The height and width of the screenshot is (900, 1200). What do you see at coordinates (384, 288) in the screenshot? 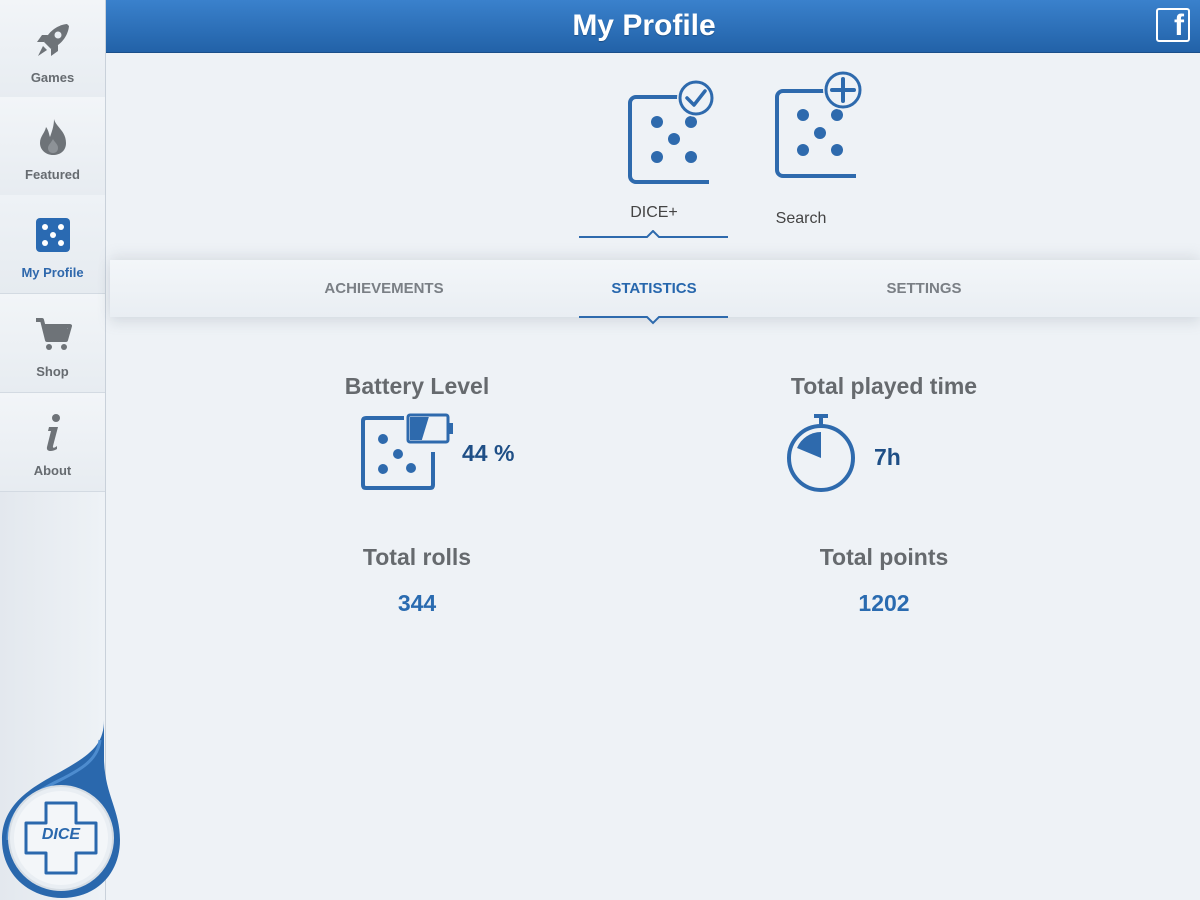
I see `tab-achievements: ACHIEVEMENTS` at bounding box center [384, 288].